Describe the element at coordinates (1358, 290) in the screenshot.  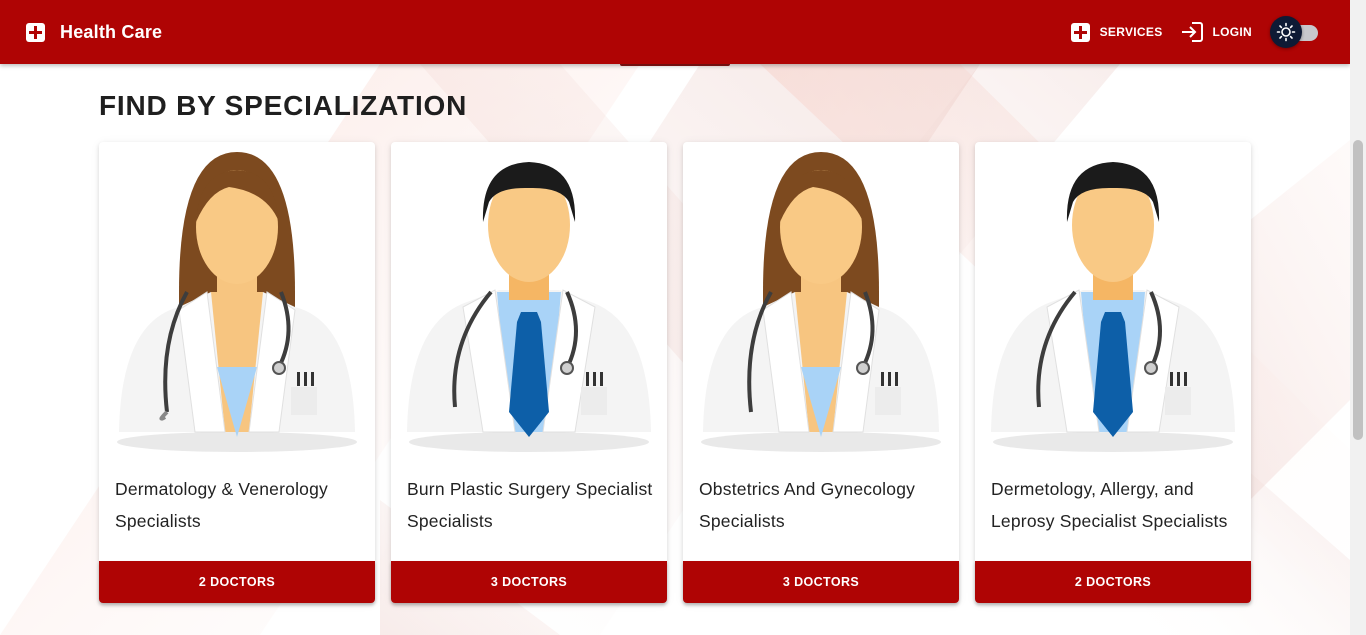
I see `scrollbar-thumb` at that location.